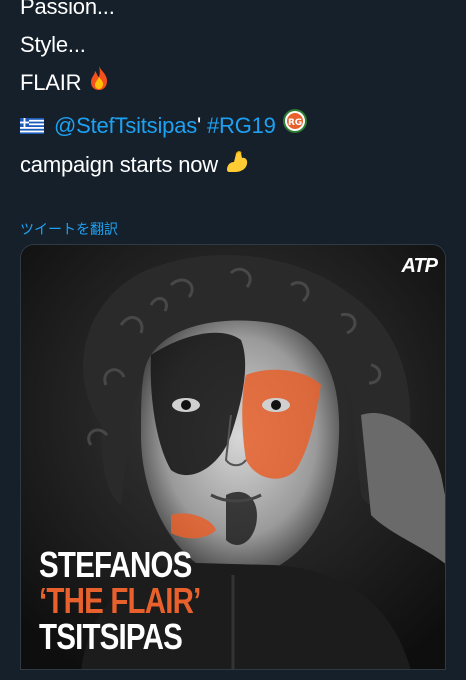 The width and height of the screenshot is (466, 680). I want to click on roland-garros-icon: RG, so click(295, 127).